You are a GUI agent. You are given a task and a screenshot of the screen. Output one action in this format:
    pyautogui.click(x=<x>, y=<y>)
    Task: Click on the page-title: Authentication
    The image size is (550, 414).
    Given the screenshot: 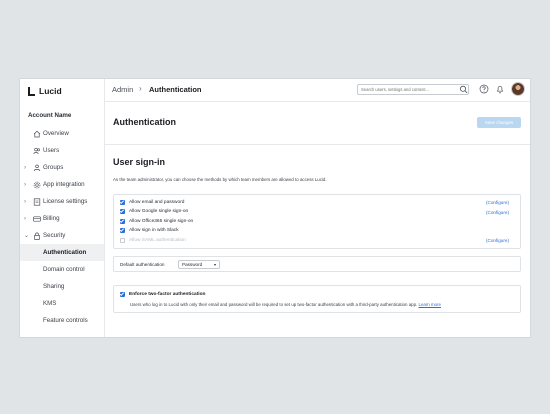 What is the action you would take?
    pyautogui.click(x=144, y=122)
    